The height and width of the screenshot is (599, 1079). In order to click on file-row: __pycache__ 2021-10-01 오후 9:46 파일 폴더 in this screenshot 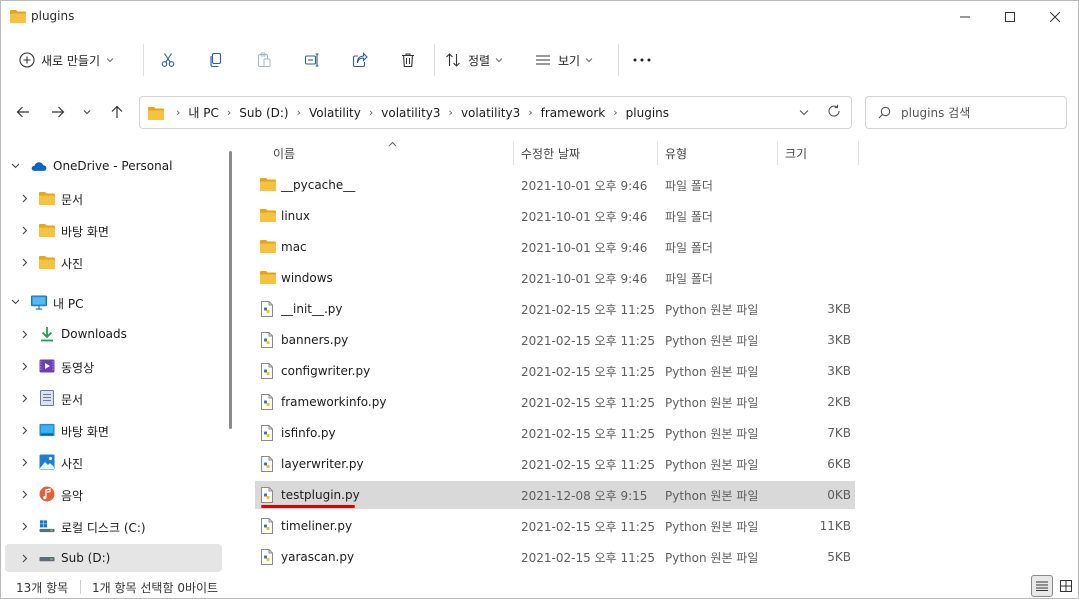, I will do `click(555, 185)`.